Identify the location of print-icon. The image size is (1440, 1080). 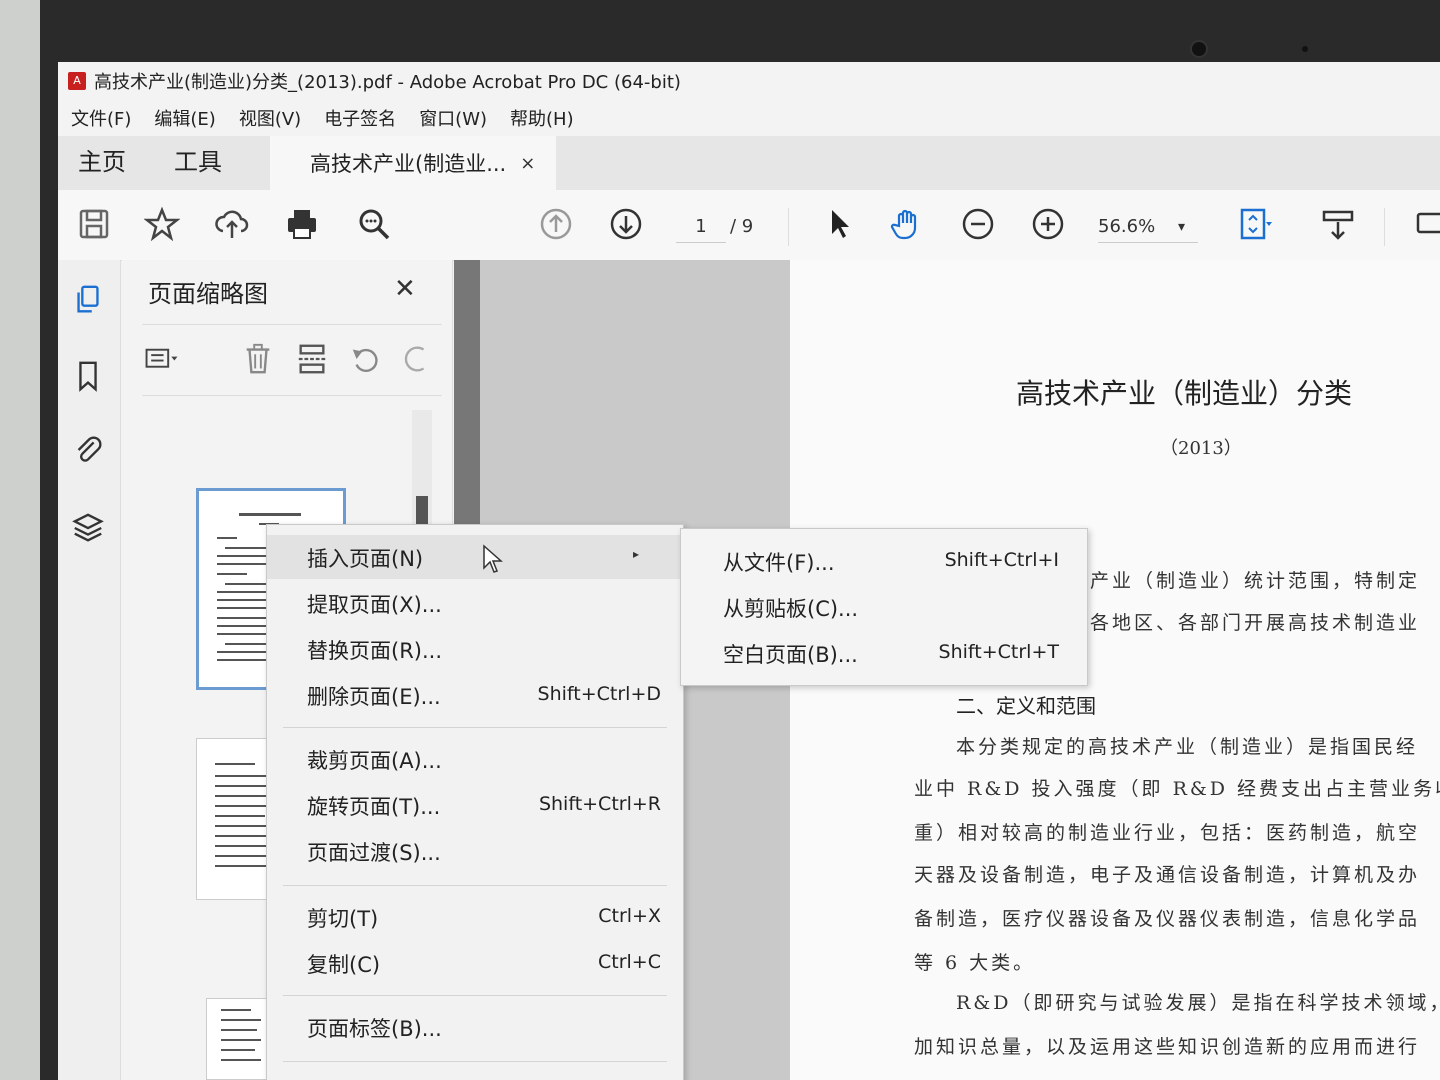
(302, 224).